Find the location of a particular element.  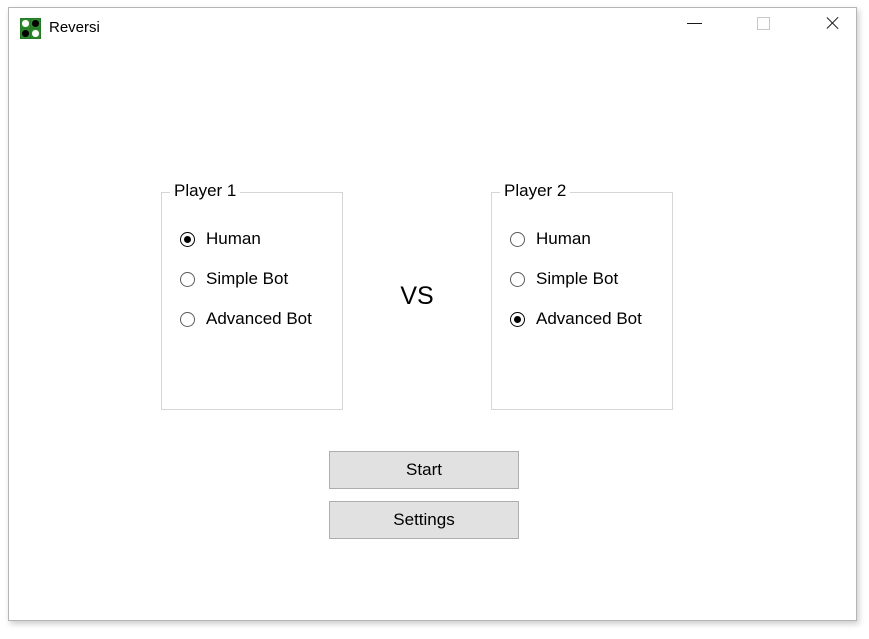

minimize-button is located at coordinates (694, 23).